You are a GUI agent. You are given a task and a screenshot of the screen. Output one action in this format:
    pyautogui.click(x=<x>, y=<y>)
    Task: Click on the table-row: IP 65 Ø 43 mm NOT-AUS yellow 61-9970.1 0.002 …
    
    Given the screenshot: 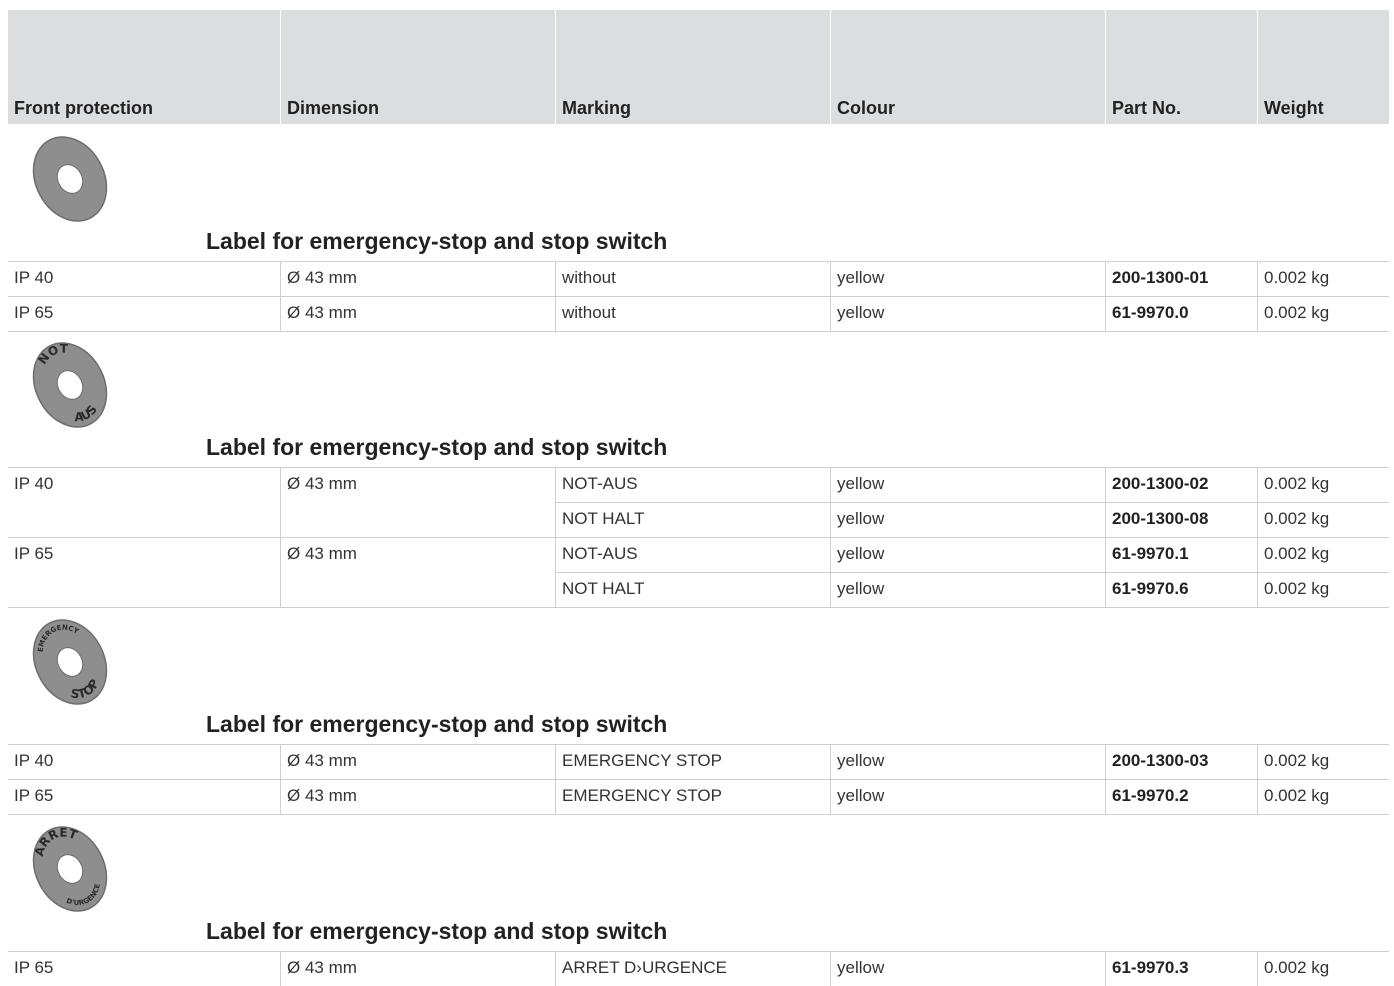 What is the action you would take?
    pyautogui.click(x=698, y=554)
    